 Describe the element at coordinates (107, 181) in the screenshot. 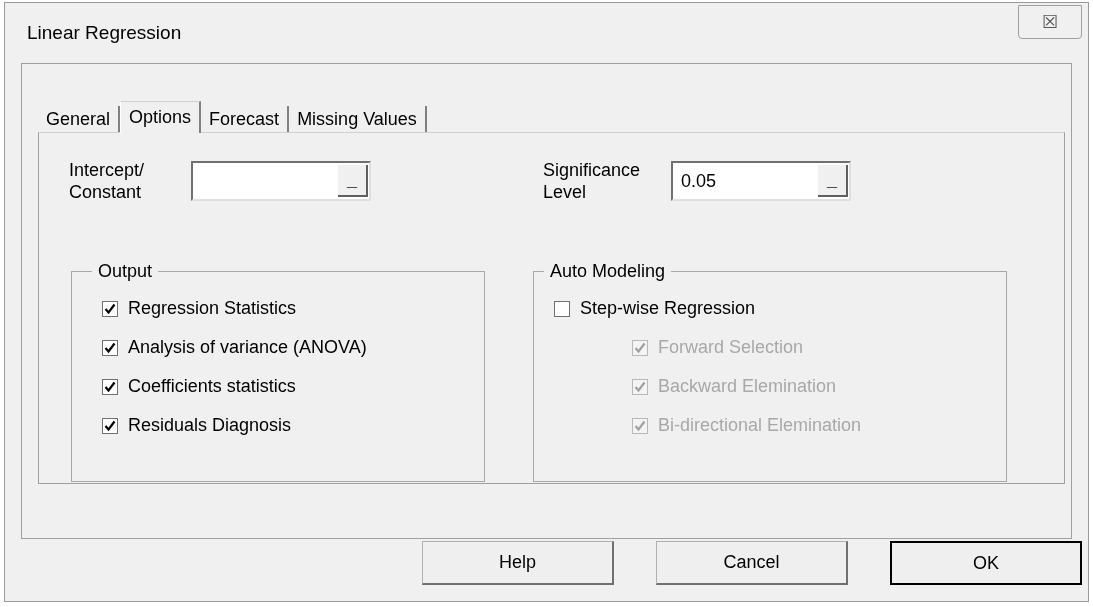

I see `field-label: Intercept/ Constant` at that location.